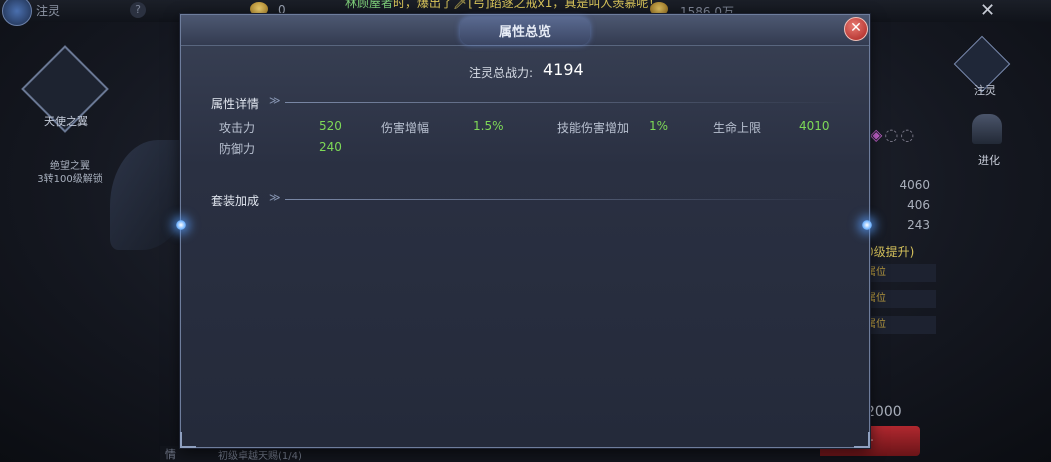  What do you see at coordinates (918, 205) in the screenshot?
I see `right-stat-2: 406` at bounding box center [918, 205].